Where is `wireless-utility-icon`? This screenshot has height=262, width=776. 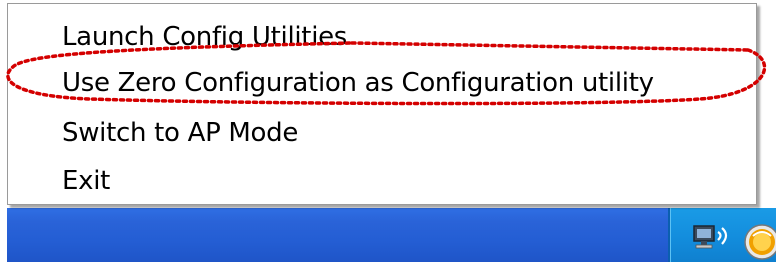 wireless-utility-icon is located at coordinates (759, 242).